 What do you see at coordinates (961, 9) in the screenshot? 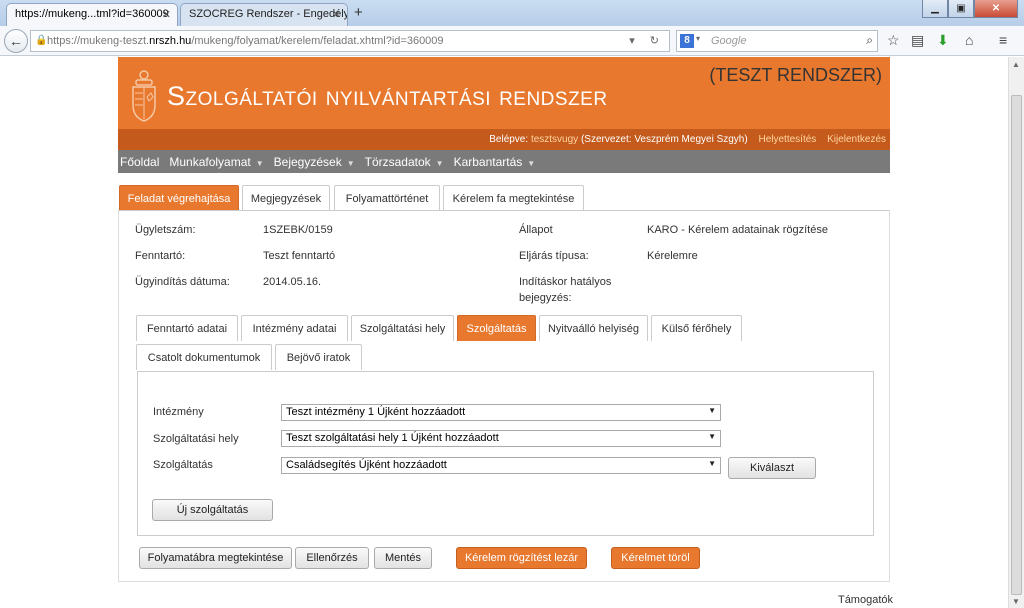
I see `maximize-icon: ▣` at bounding box center [961, 9].